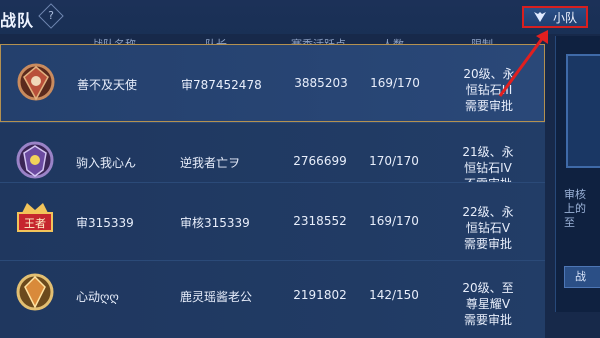 Image resolution: width=600 pixels, height=338 pixels. What do you see at coordinates (577, 174) in the screenshot?
I see `side-panel: 审核 上的 至 战` at bounding box center [577, 174].